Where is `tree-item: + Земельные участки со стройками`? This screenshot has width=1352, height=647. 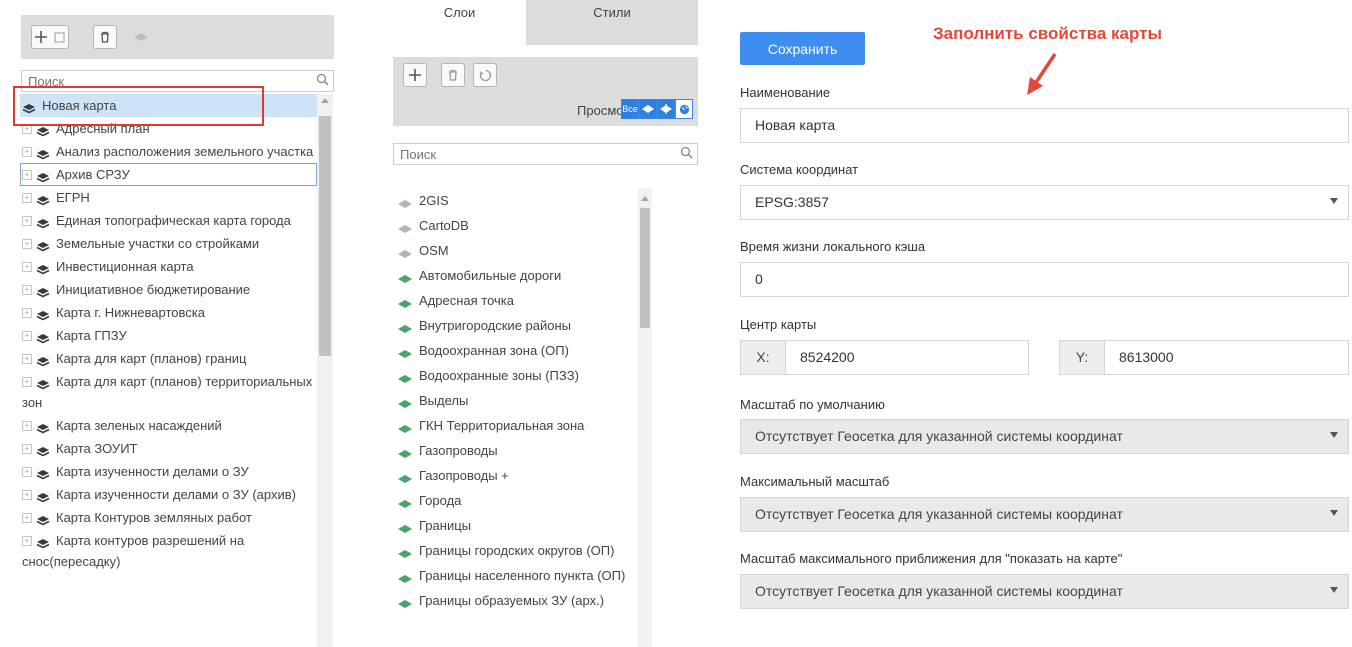
tree-item: + Земельные участки со стройками is located at coordinates (168, 243).